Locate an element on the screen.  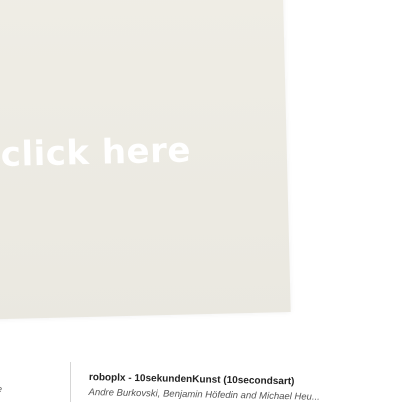
left-caption-fragment: e is located at coordinates (1, 389).